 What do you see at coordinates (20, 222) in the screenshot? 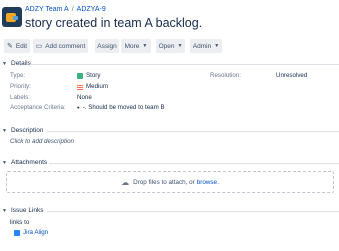
I see `links-to-label: links to` at bounding box center [20, 222].